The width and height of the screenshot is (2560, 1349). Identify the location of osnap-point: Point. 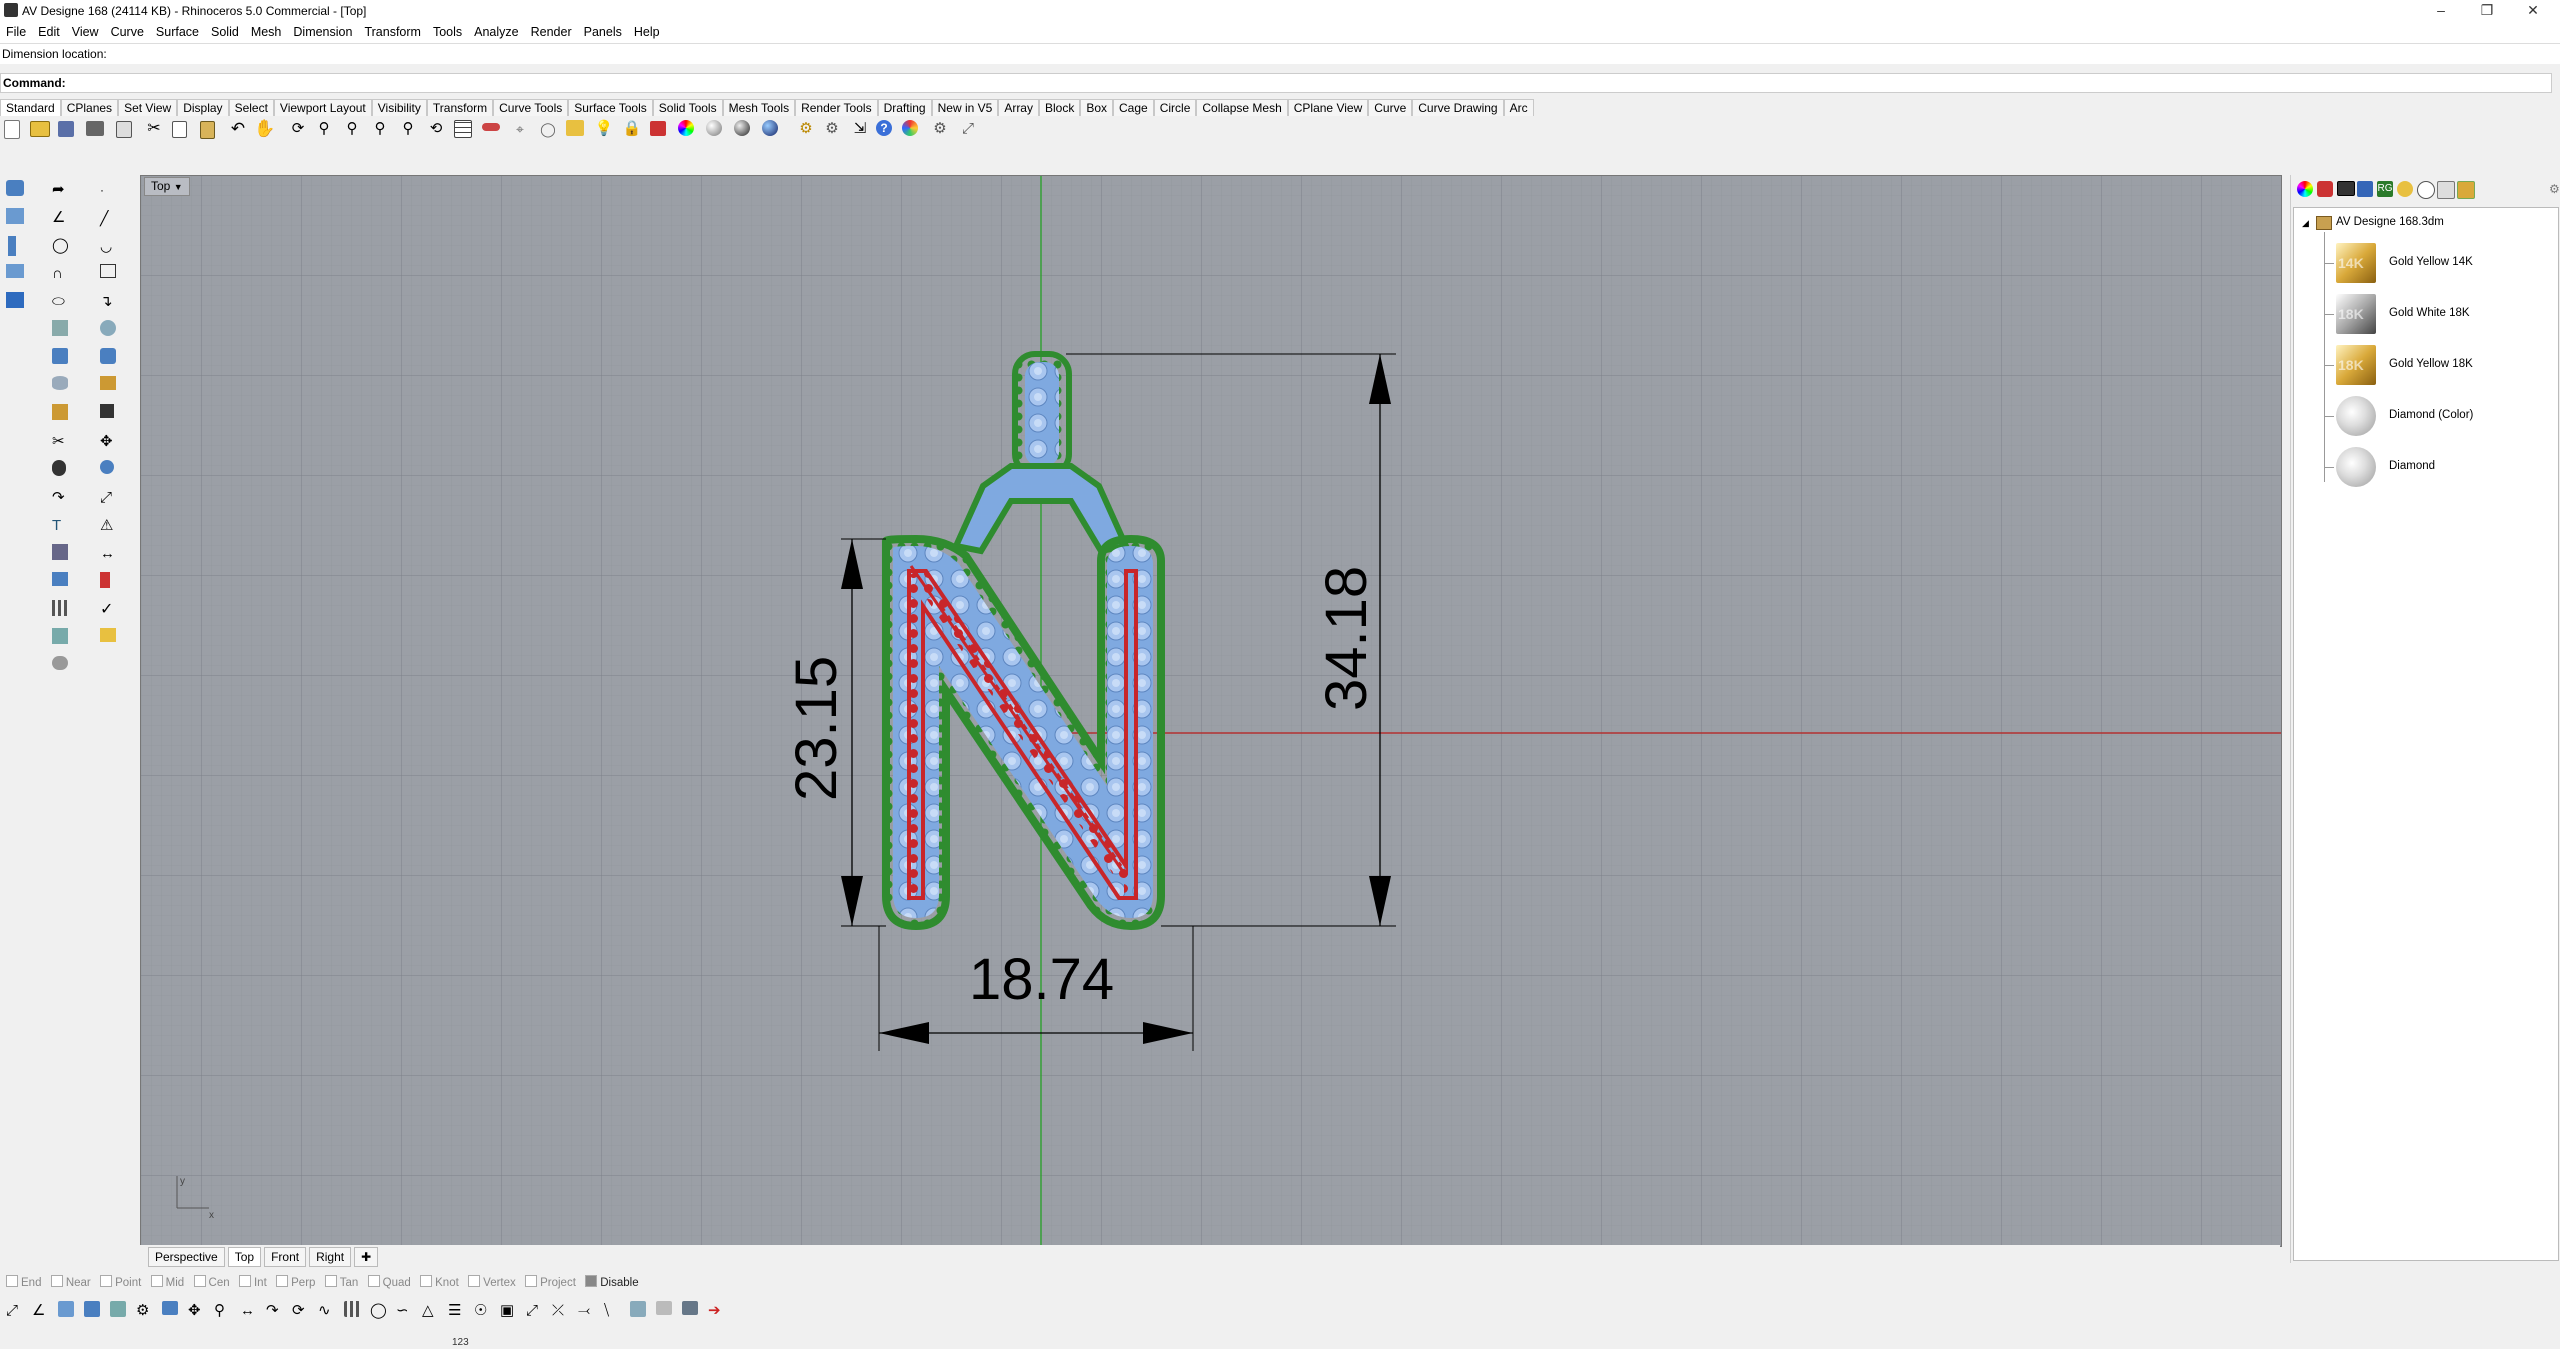
(120, 1283).